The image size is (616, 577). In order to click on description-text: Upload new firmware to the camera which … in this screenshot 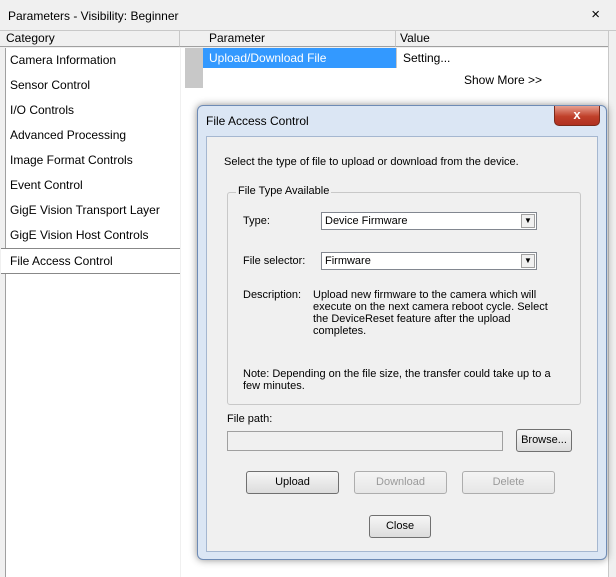, I will do `click(430, 313)`.